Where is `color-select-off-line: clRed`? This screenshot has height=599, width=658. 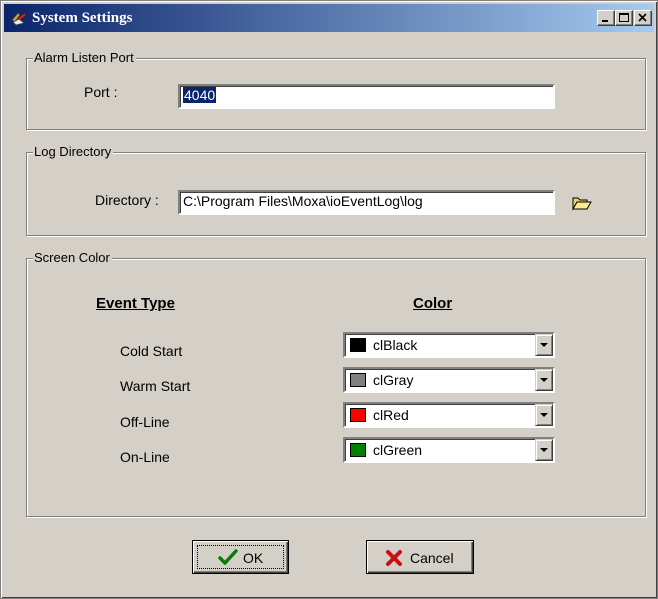 color-select-off-line: clRed is located at coordinates (449, 415).